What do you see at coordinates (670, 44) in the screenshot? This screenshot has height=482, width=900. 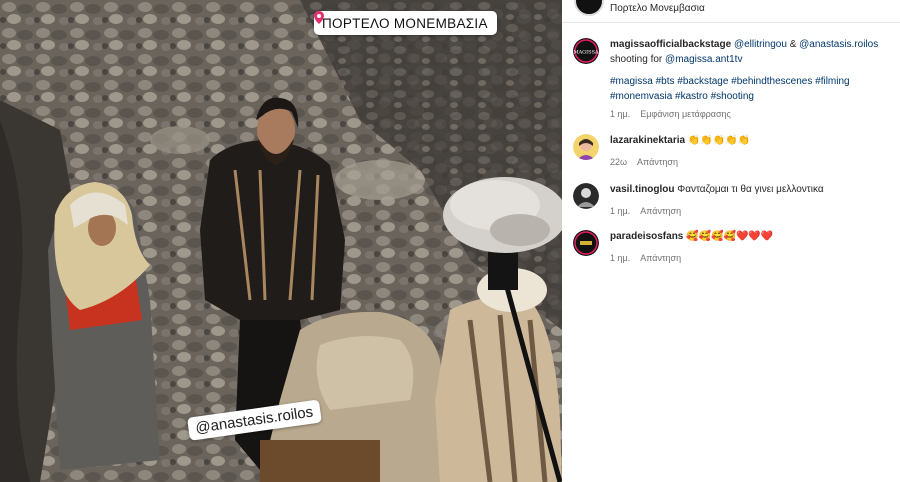 I see `caption-username: magissaofficialbackstage` at bounding box center [670, 44].